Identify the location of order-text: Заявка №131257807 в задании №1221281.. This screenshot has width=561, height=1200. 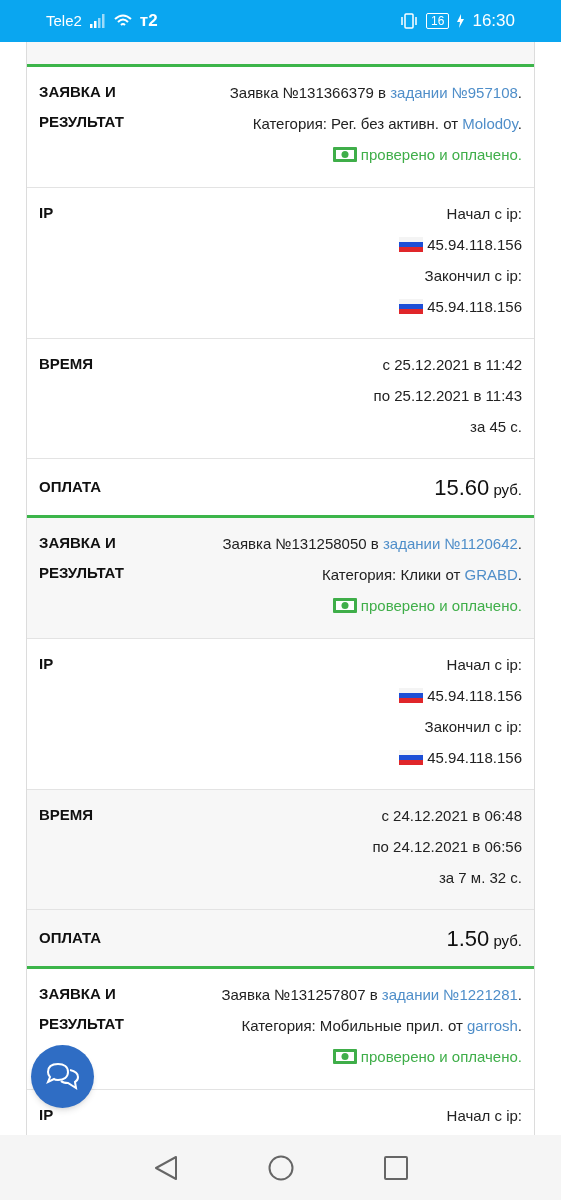
(371, 995).